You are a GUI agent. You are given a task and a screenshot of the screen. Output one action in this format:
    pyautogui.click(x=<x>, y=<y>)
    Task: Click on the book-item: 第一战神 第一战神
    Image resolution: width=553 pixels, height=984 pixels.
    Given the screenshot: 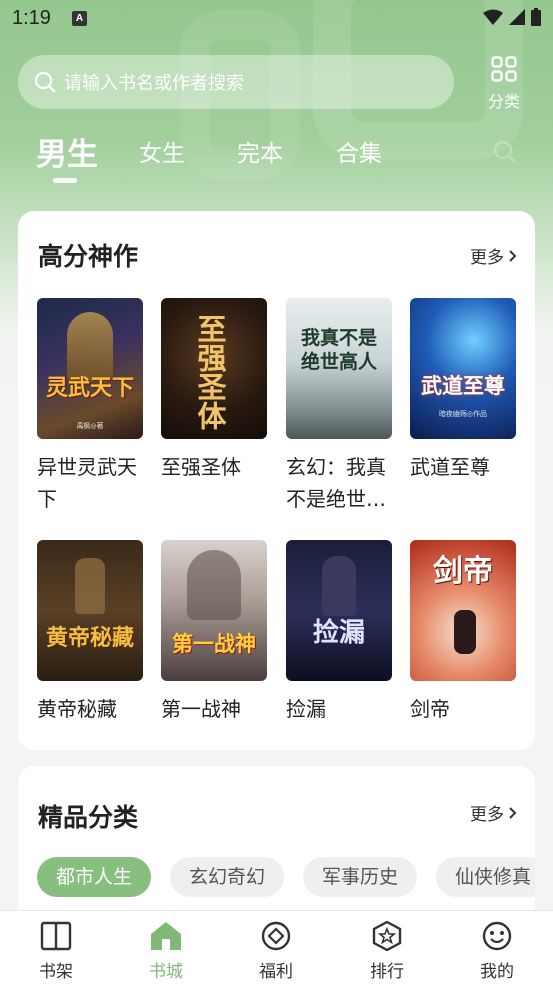 What is the action you would take?
    pyautogui.click(x=214, y=632)
    